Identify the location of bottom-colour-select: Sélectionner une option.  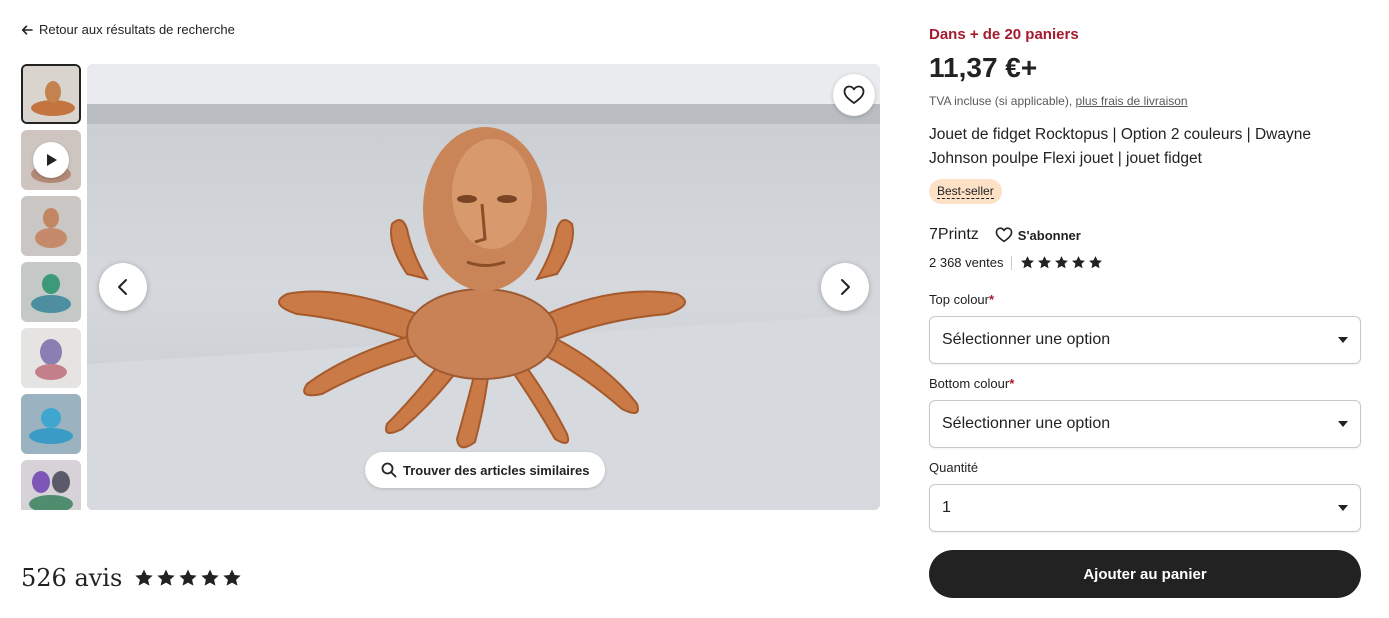
(1145, 424).